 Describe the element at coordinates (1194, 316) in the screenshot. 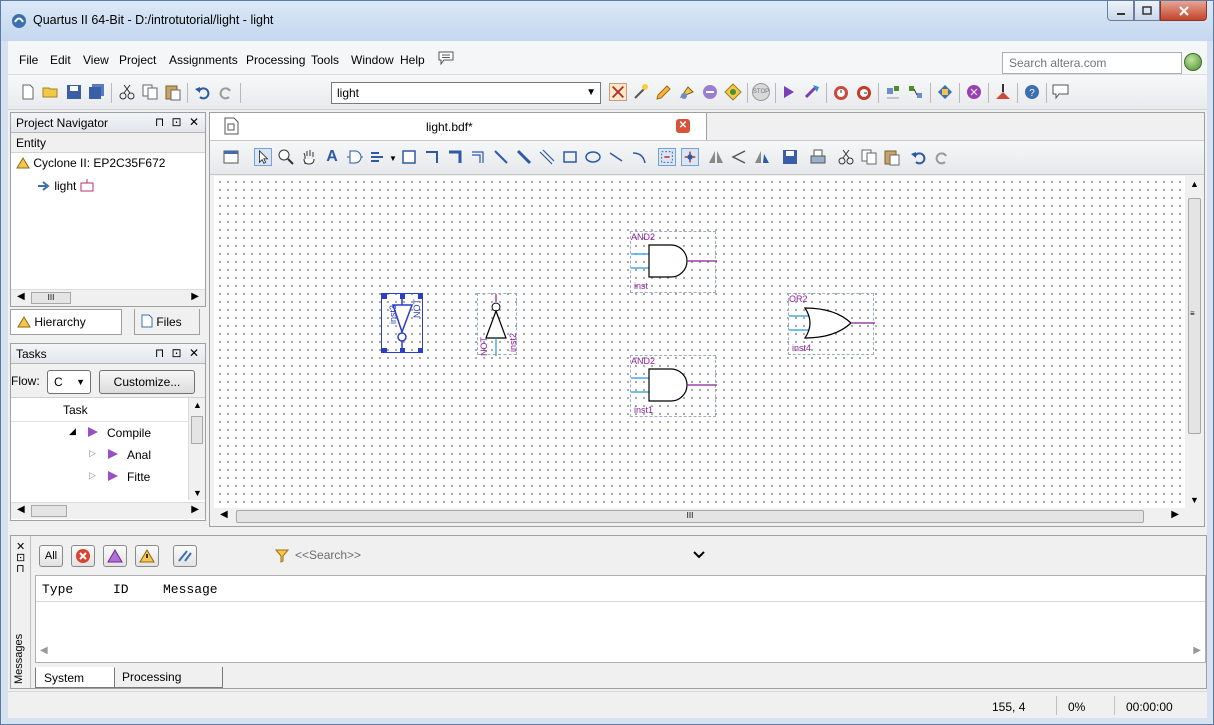

I see `scroll-thumb: ≡` at that location.